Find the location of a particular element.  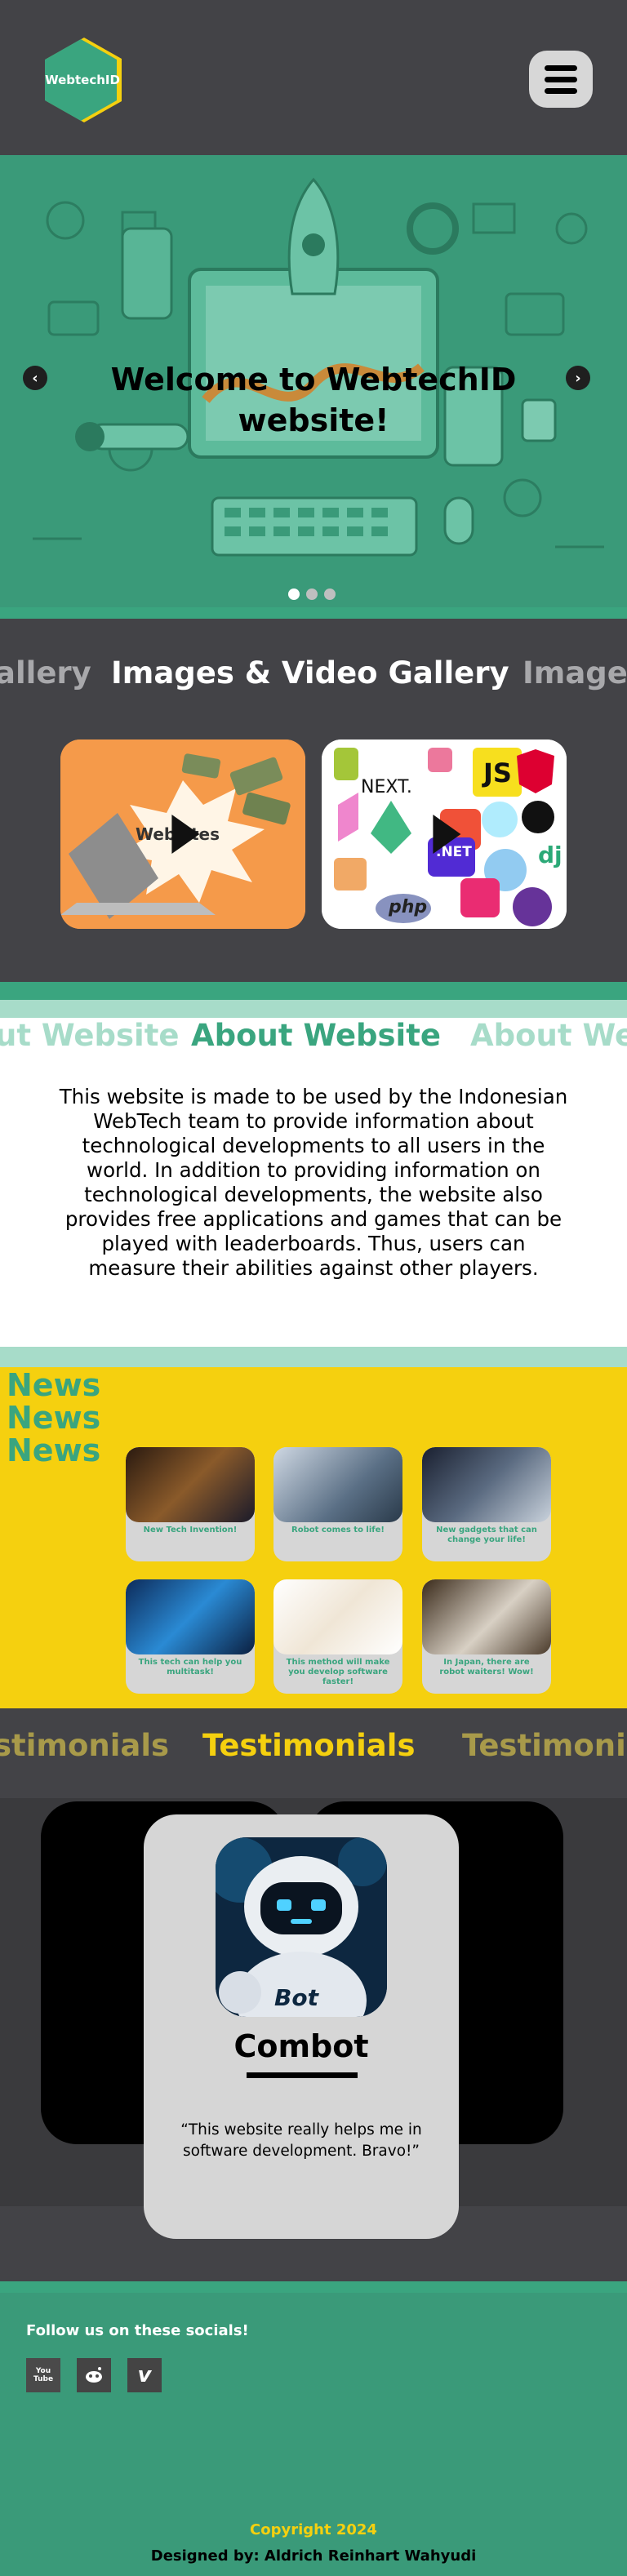

testimonial-name: Combot is located at coordinates (301, 2046).